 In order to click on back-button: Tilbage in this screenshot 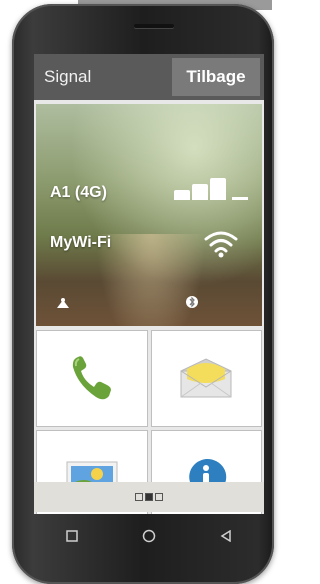, I will do `click(216, 77)`.